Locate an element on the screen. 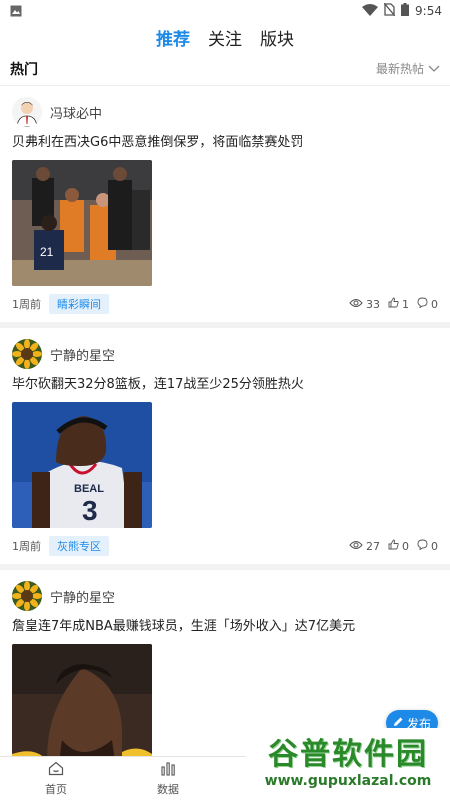  battery-icon is located at coordinates (405, 11).